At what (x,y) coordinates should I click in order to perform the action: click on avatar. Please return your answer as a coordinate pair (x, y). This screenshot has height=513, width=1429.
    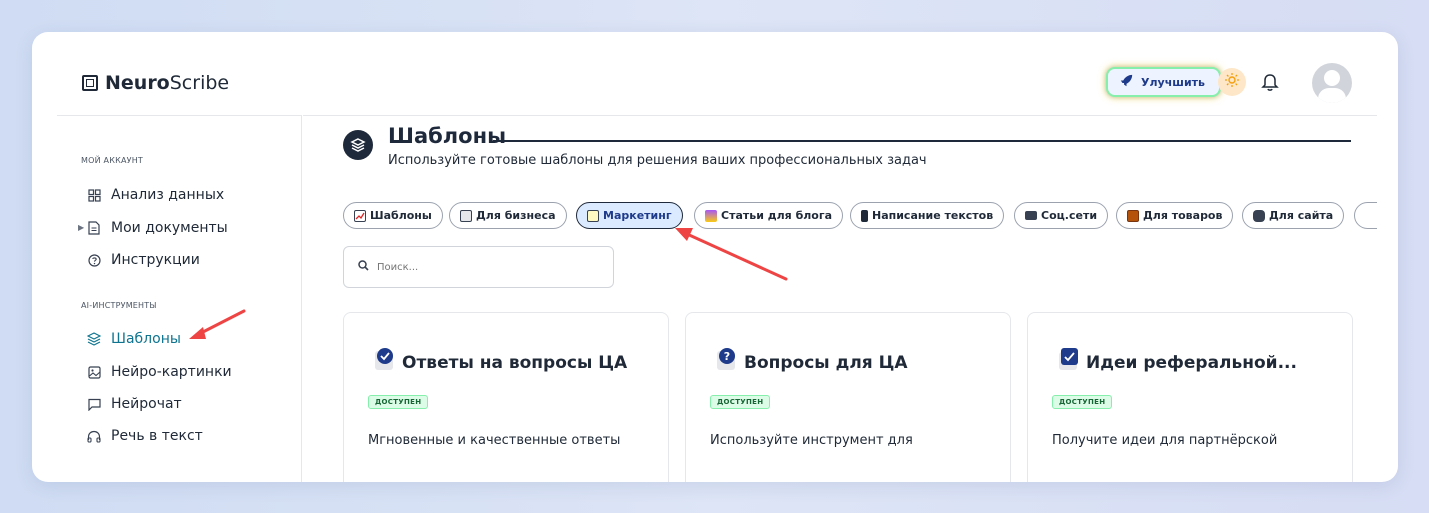
    Looking at the image, I should click on (1332, 83).